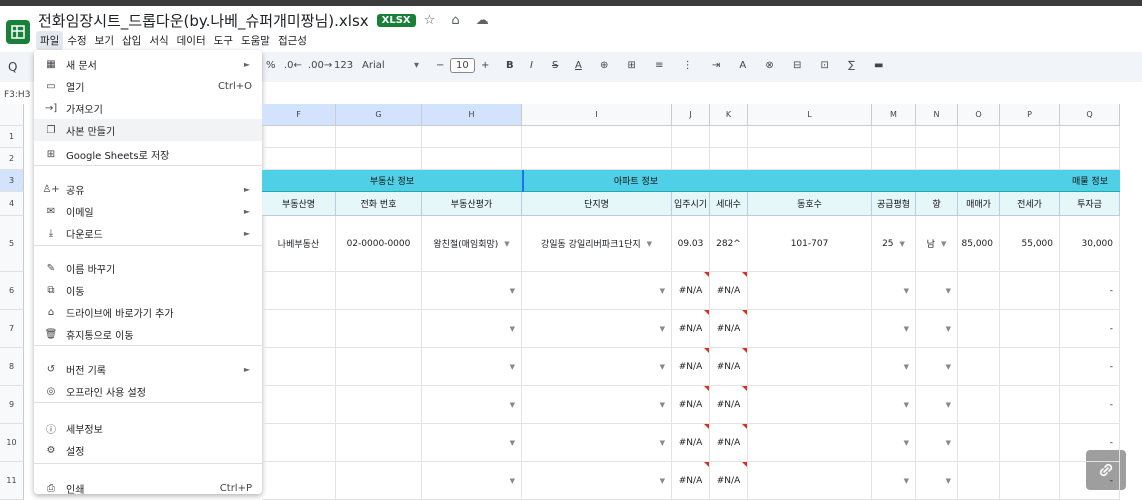 This screenshot has height=500, width=1142. What do you see at coordinates (148, 268) in the screenshot?
I see `file-menu-item-8: ✎ 이름 바꾸기` at bounding box center [148, 268].